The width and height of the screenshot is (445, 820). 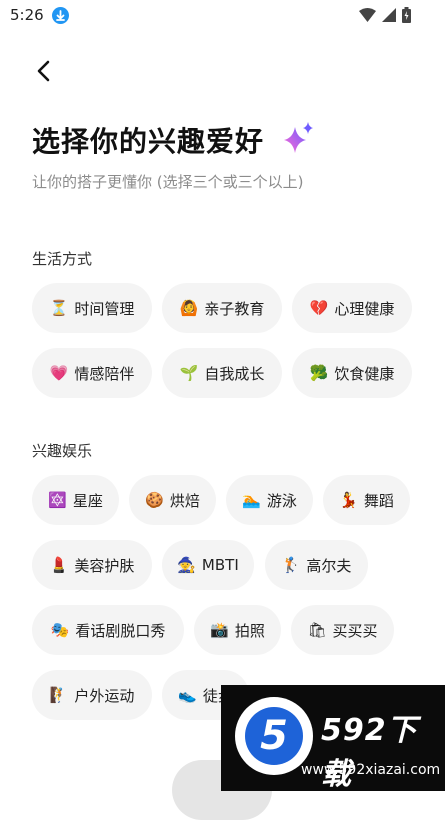 I want to click on wifi-icon, so click(x=367, y=15).